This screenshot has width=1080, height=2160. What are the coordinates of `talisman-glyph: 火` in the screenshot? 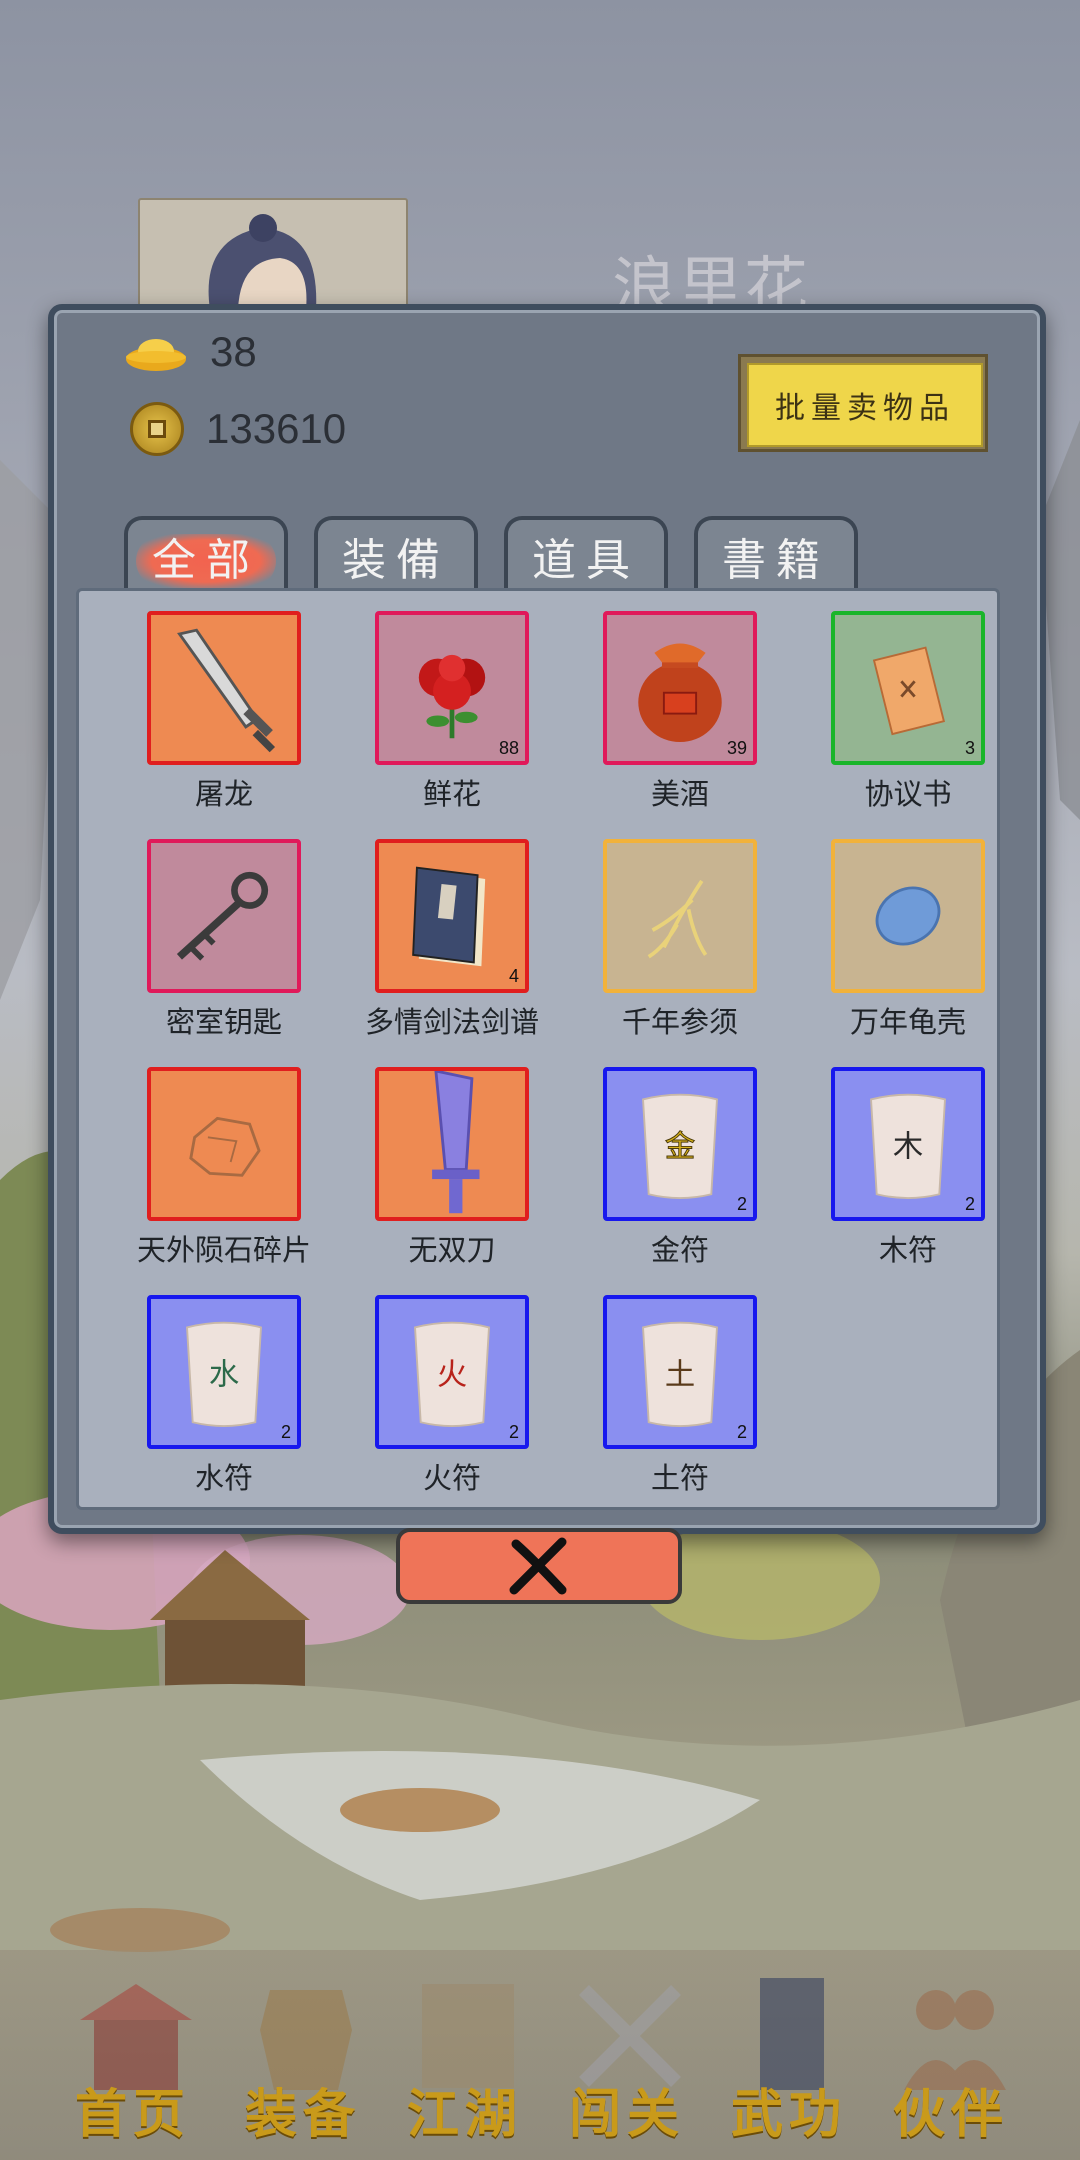 It's located at (452, 1374).